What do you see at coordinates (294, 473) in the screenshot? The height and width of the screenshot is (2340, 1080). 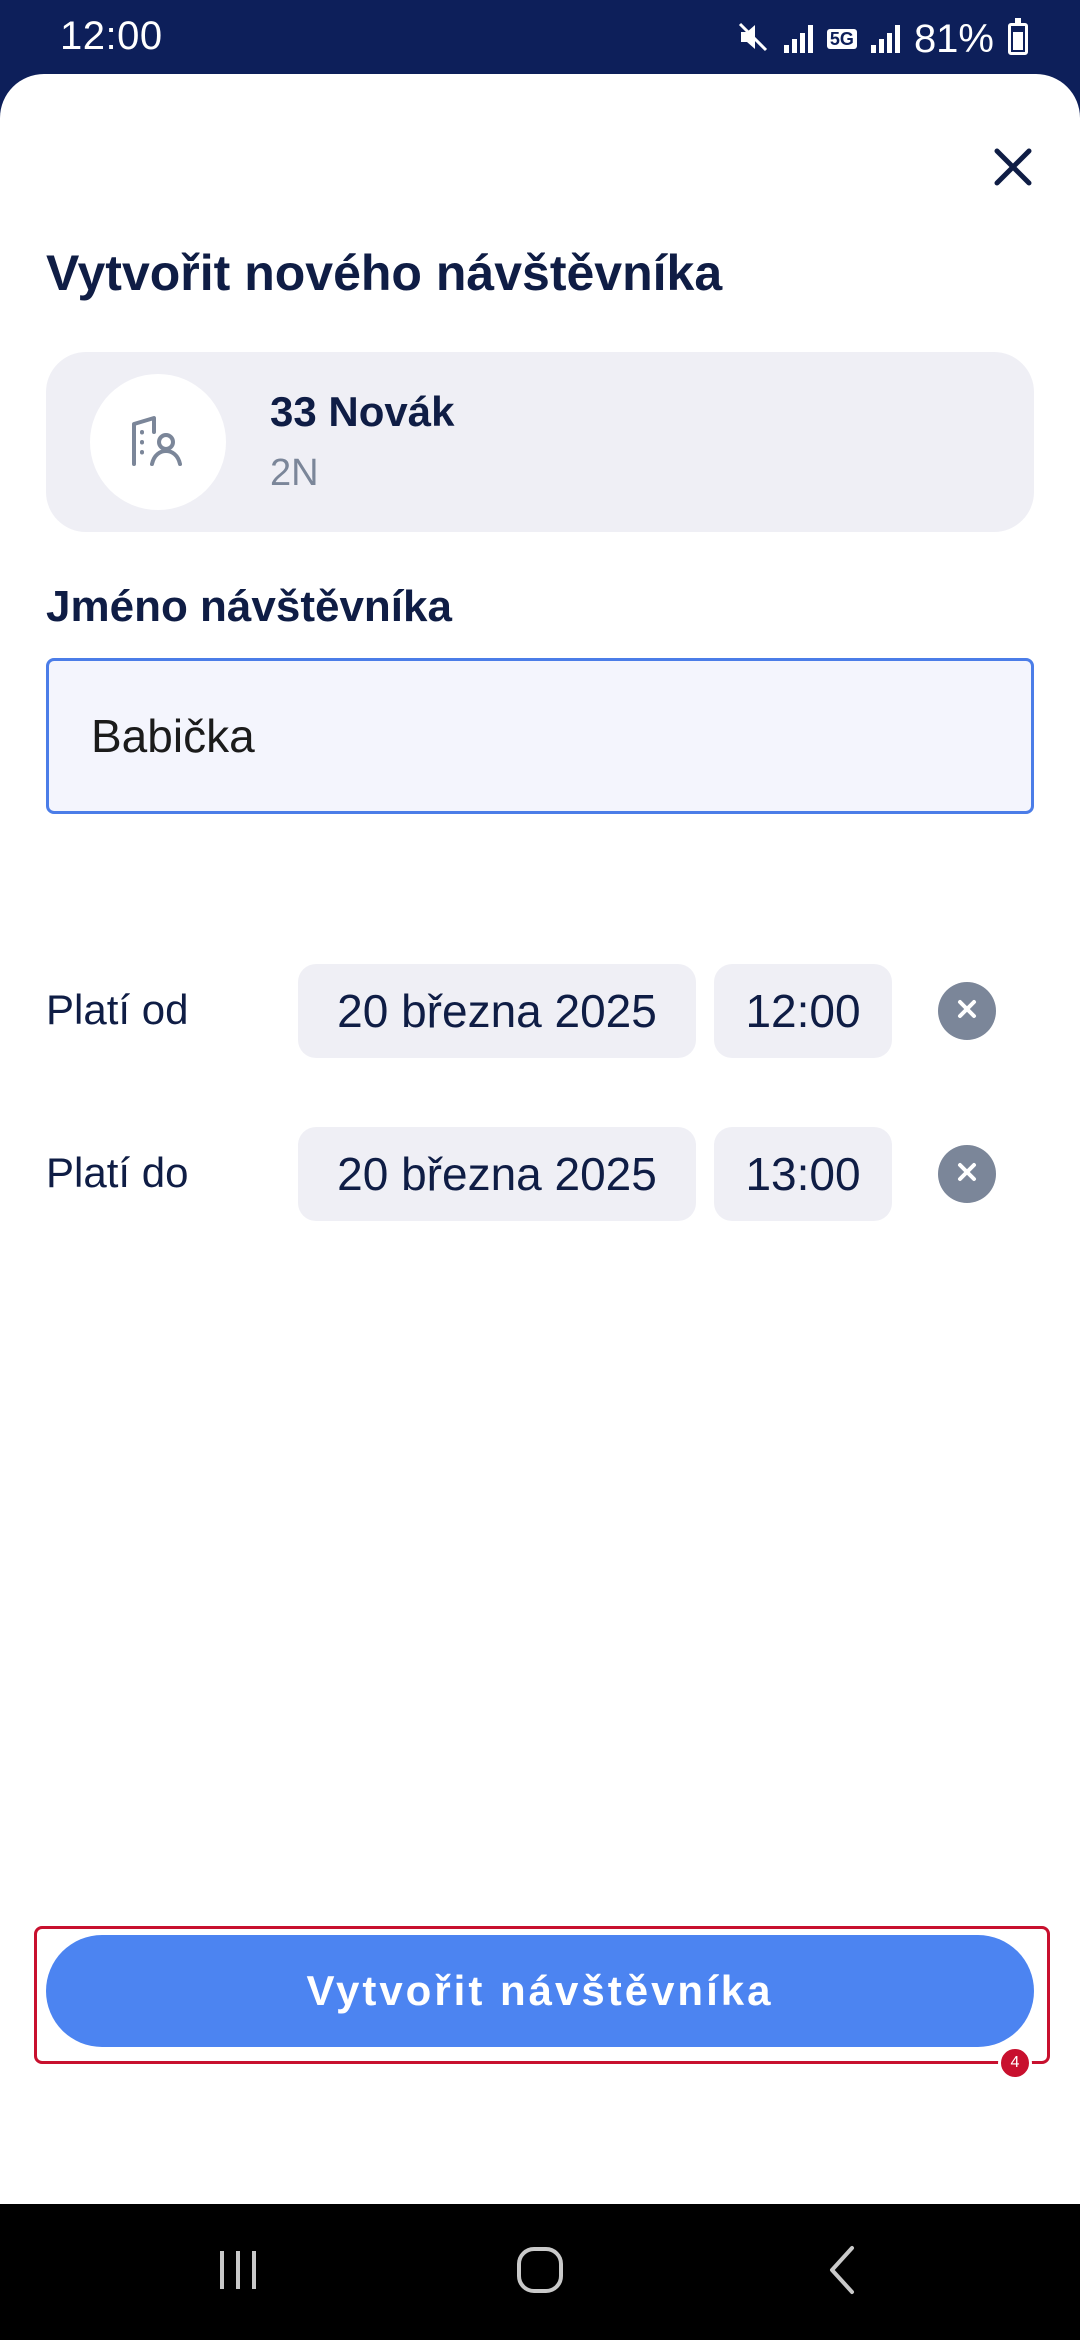 I see `unit-subtitle: 2N` at bounding box center [294, 473].